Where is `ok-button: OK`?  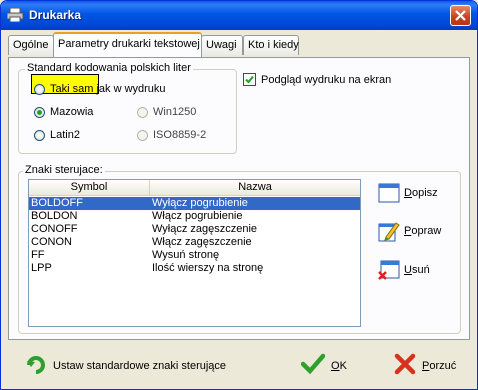
ok-button: OK is located at coordinates (323, 365).